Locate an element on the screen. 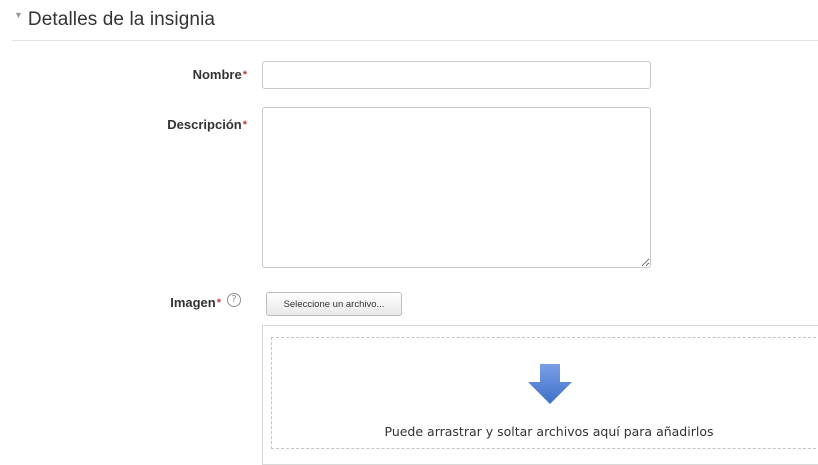 The height and width of the screenshot is (465, 818). section-header: ▼ Detalles de la insignia is located at coordinates (114, 20).